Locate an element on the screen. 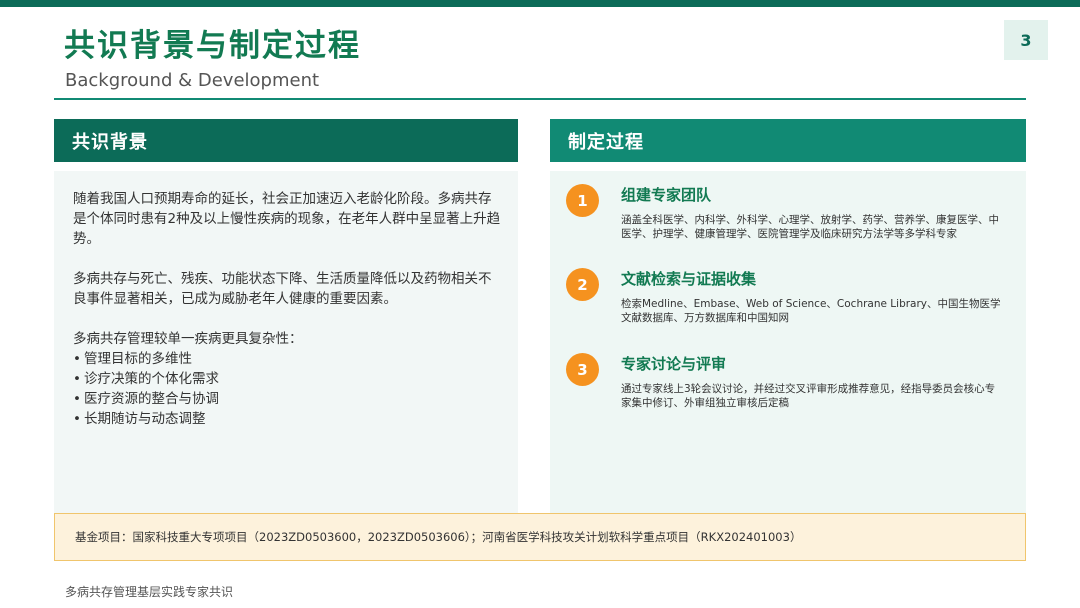 The height and width of the screenshot is (608, 1080). step-title: 组建专家团队 is located at coordinates (666, 195).